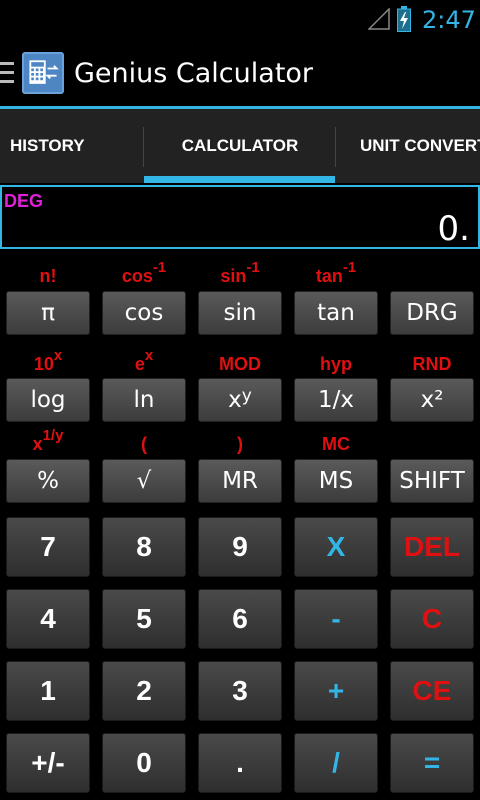 The width and height of the screenshot is (480, 800). I want to click on keypad-key: +/-, so click(48, 763).